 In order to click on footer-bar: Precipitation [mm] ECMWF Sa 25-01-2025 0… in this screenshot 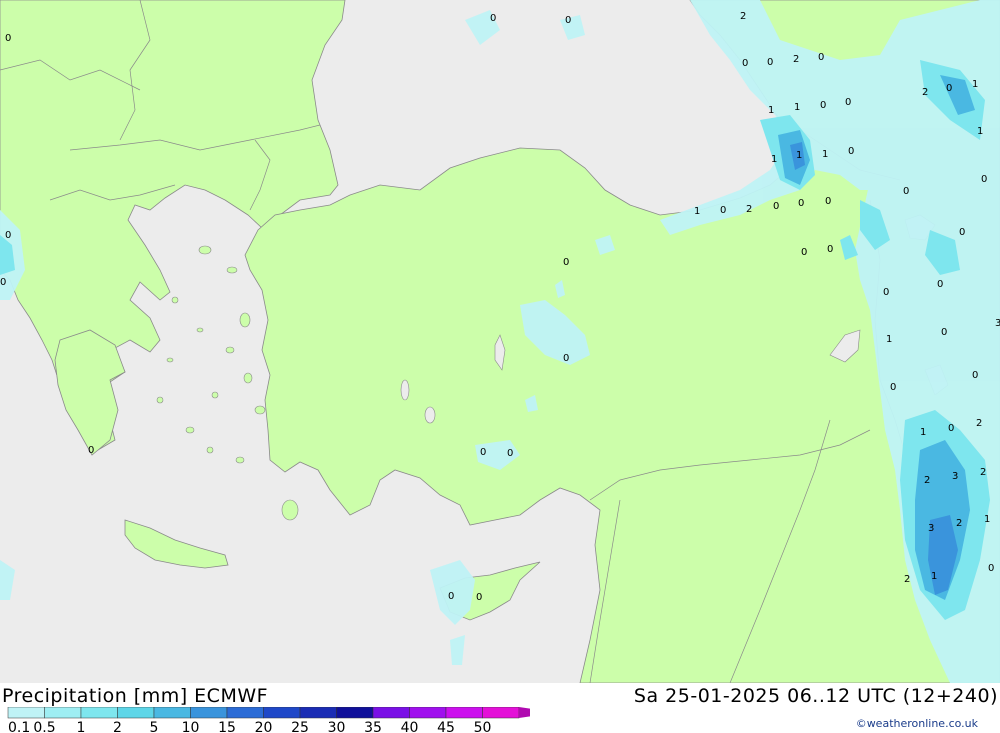, I will do `click(500, 708)`.